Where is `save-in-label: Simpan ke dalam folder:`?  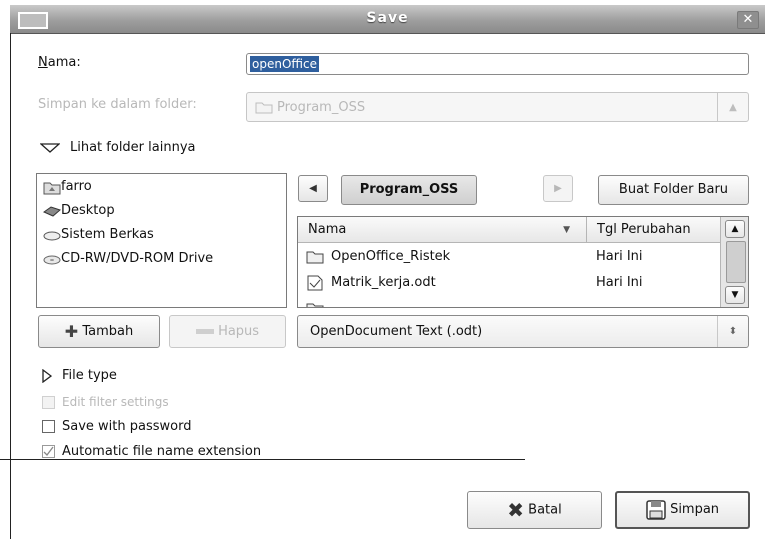
save-in-label: Simpan ke dalam folder: is located at coordinates (117, 104).